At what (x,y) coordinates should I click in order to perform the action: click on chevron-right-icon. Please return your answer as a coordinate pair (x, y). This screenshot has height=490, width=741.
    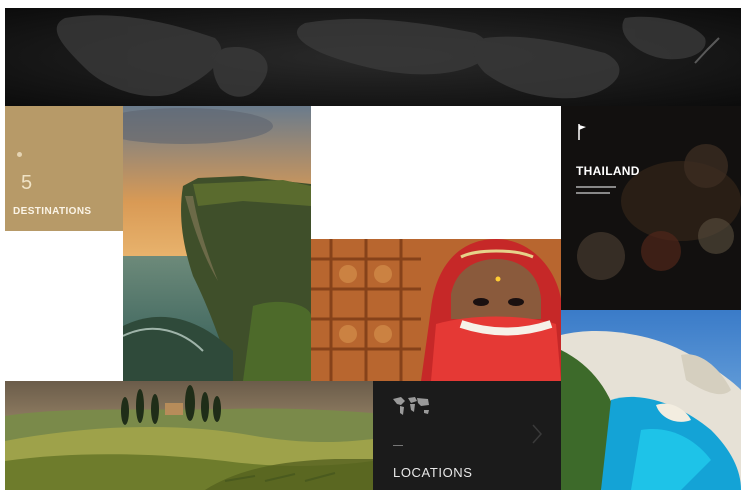
    Looking at the image, I should click on (537, 434).